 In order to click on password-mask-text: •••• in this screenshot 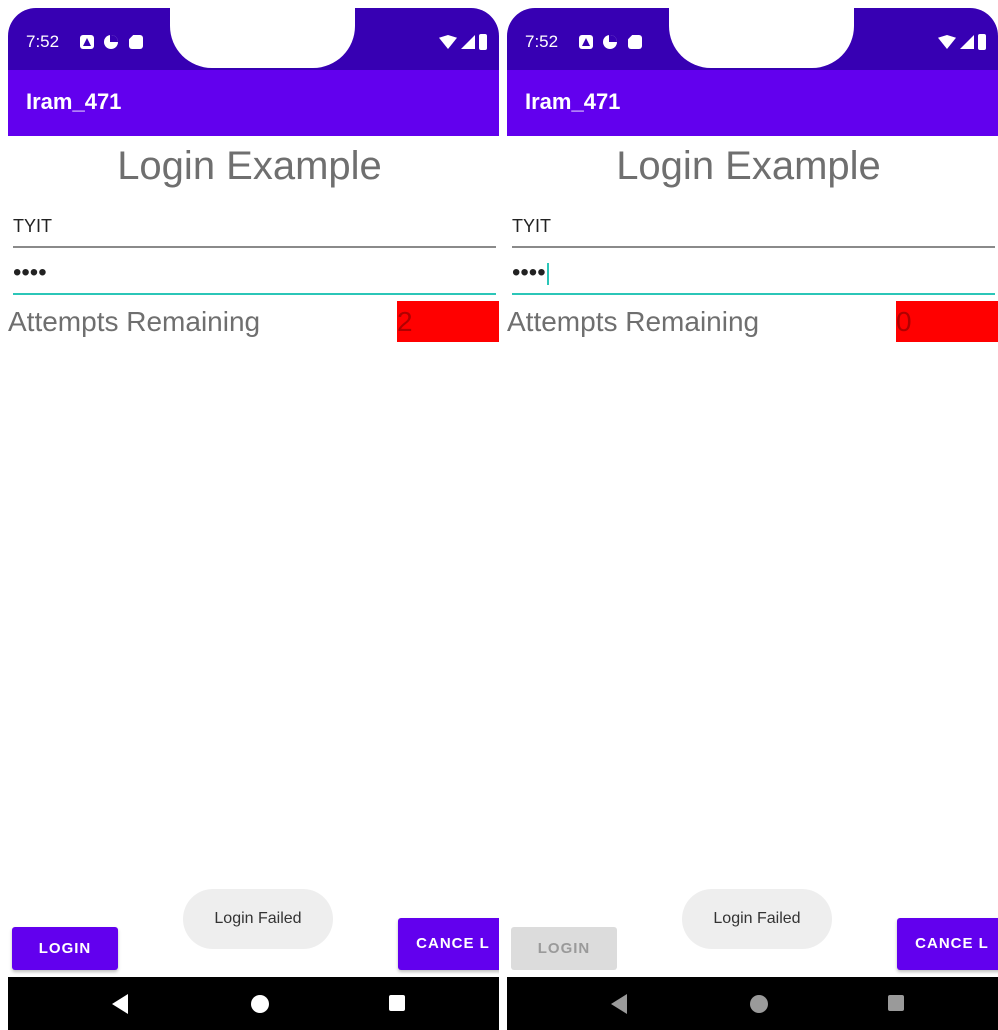, I will do `click(529, 272)`.